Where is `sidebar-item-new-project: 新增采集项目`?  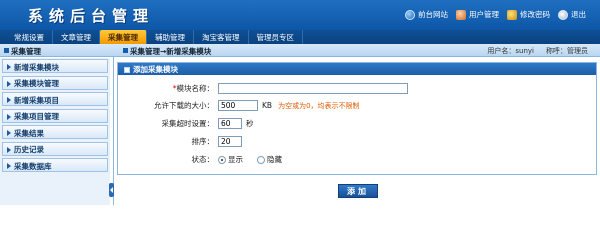
sidebar-item-new-project: 新增采集项目 is located at coordinates (55, 99).